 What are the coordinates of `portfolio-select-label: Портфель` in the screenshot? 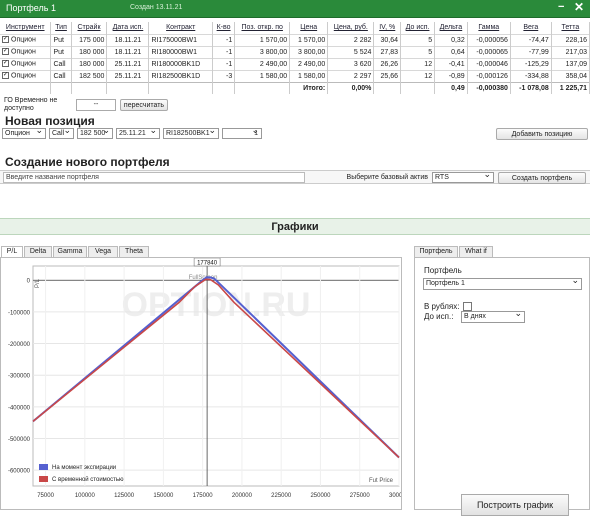 It's located at (443, 270).